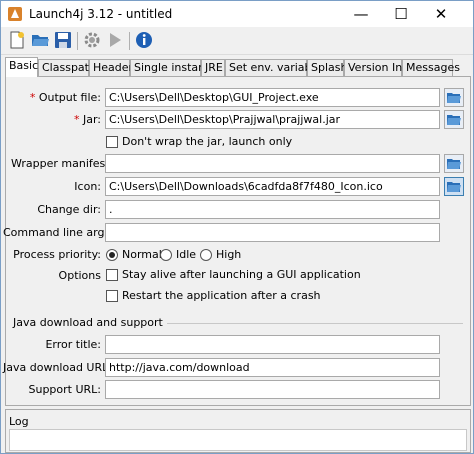  What do you see at coordinates (272, 97) in the screenshot?
I see `output-file-field: C:\Users\Dell\Desktop\GUI_Project.exe` at bounding box center [272, 97].